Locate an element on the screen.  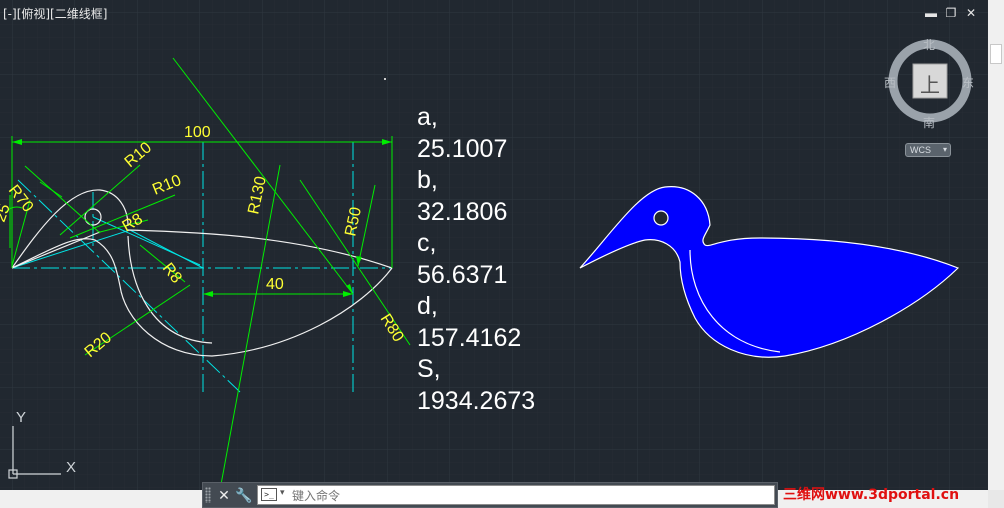
result-label-s: S, is located at coordinates (429, 369).